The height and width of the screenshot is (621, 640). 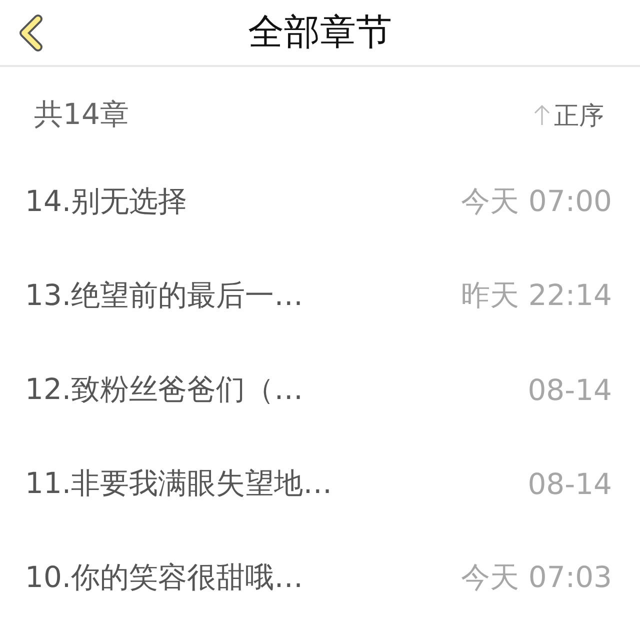 What do you see at coordinates (542, 115) in the screenshot?
I see `up-arrow-icon` at bounding box center [542, 115].